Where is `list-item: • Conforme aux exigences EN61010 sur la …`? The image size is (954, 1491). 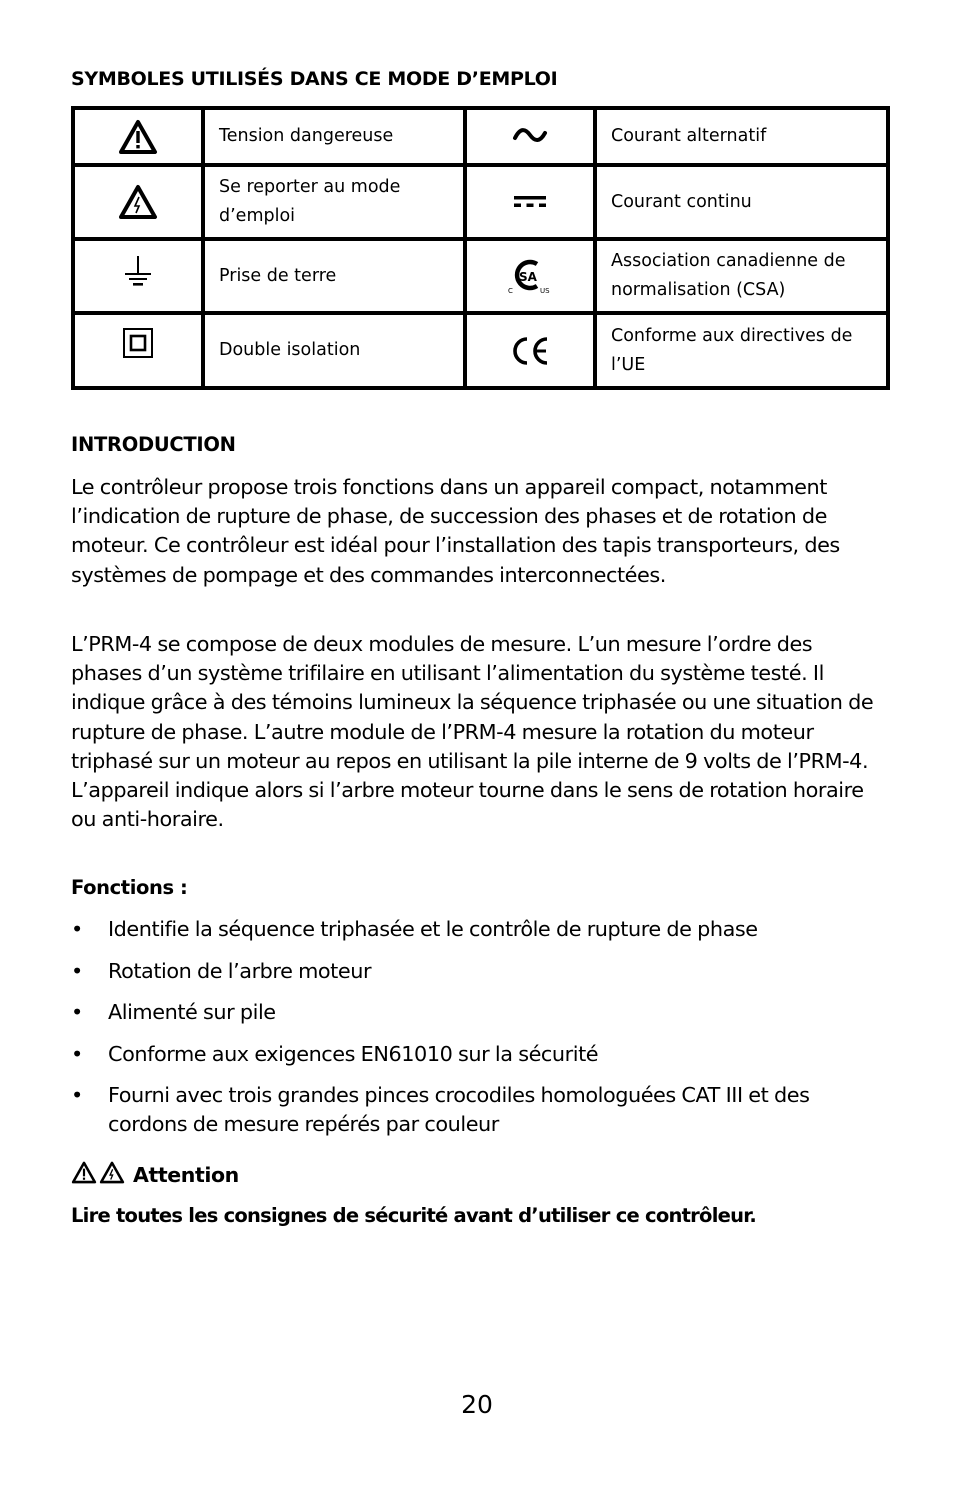
list-item: • Conforme aux exigences EN61010 sur la … is located at coordinates (478, 1054).